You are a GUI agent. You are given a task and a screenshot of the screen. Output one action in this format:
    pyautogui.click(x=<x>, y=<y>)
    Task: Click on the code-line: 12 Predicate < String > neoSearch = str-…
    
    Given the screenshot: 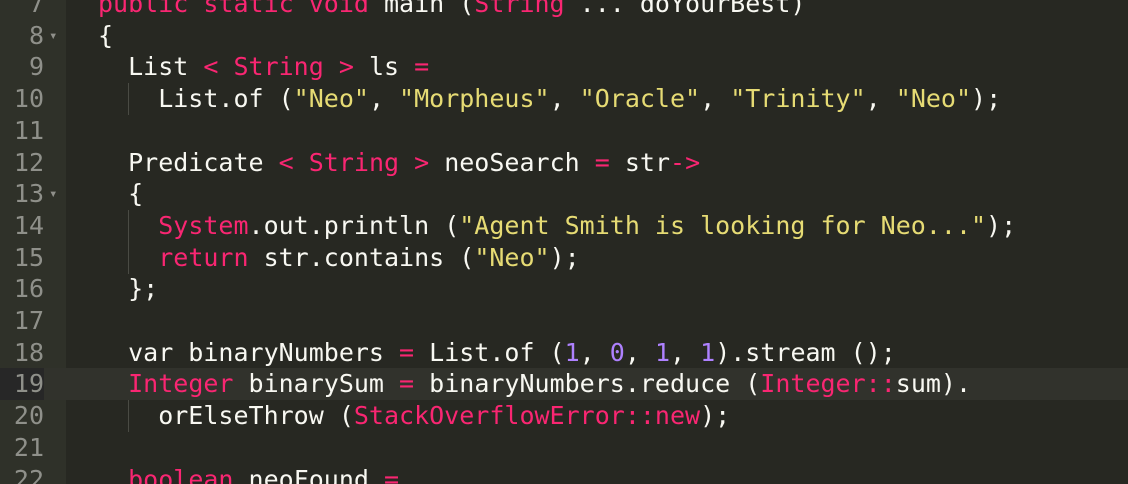 What is the action you would take?
    pyautogui.click(x=564, y=163)
    